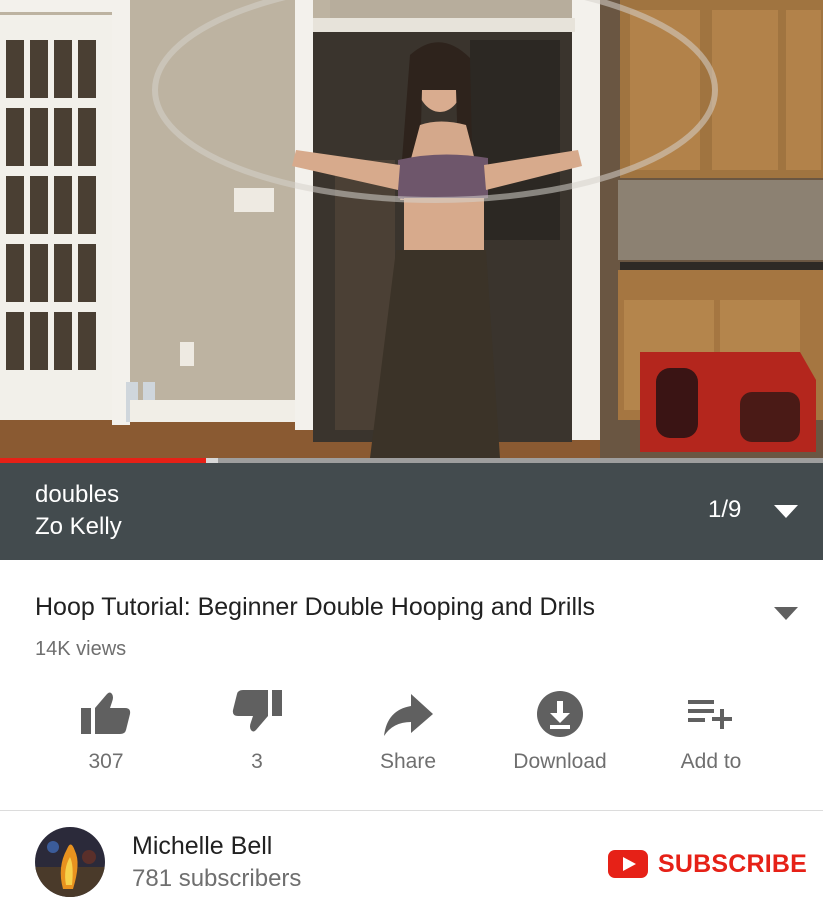 The image size is (823, 904). Describe the element at coordinates (560, 714) in the screenshot. I see `download-icon` at that location.